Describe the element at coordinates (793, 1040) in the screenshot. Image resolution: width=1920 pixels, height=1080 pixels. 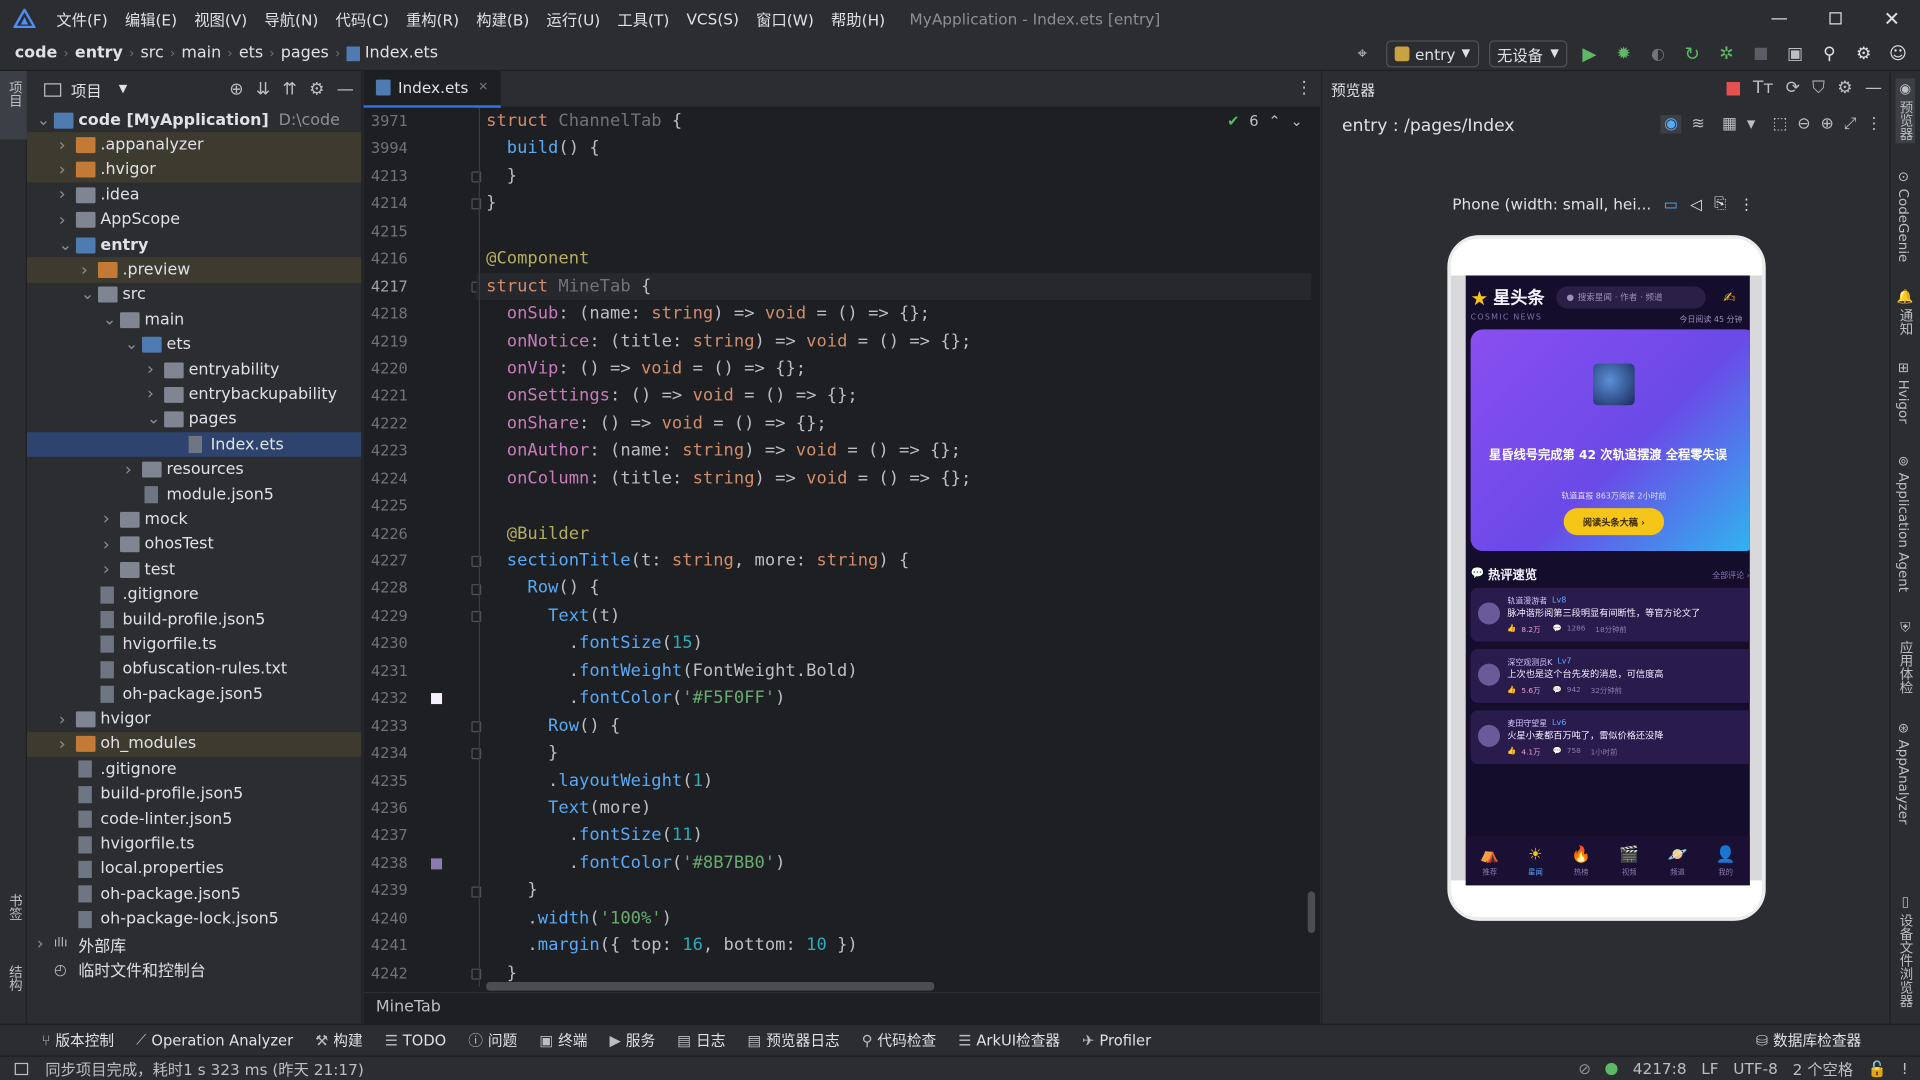
I see `bottom-tool-button: ▤ 预览器日志` at that location.